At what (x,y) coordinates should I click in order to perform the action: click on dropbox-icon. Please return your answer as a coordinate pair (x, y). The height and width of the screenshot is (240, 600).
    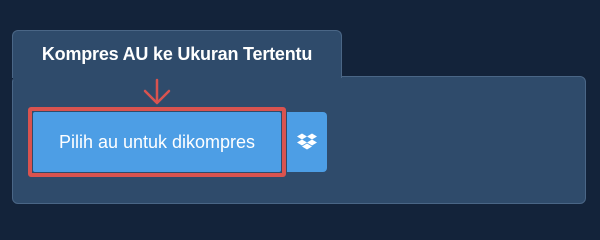
    Looking at the image, I should click on (307, 141).